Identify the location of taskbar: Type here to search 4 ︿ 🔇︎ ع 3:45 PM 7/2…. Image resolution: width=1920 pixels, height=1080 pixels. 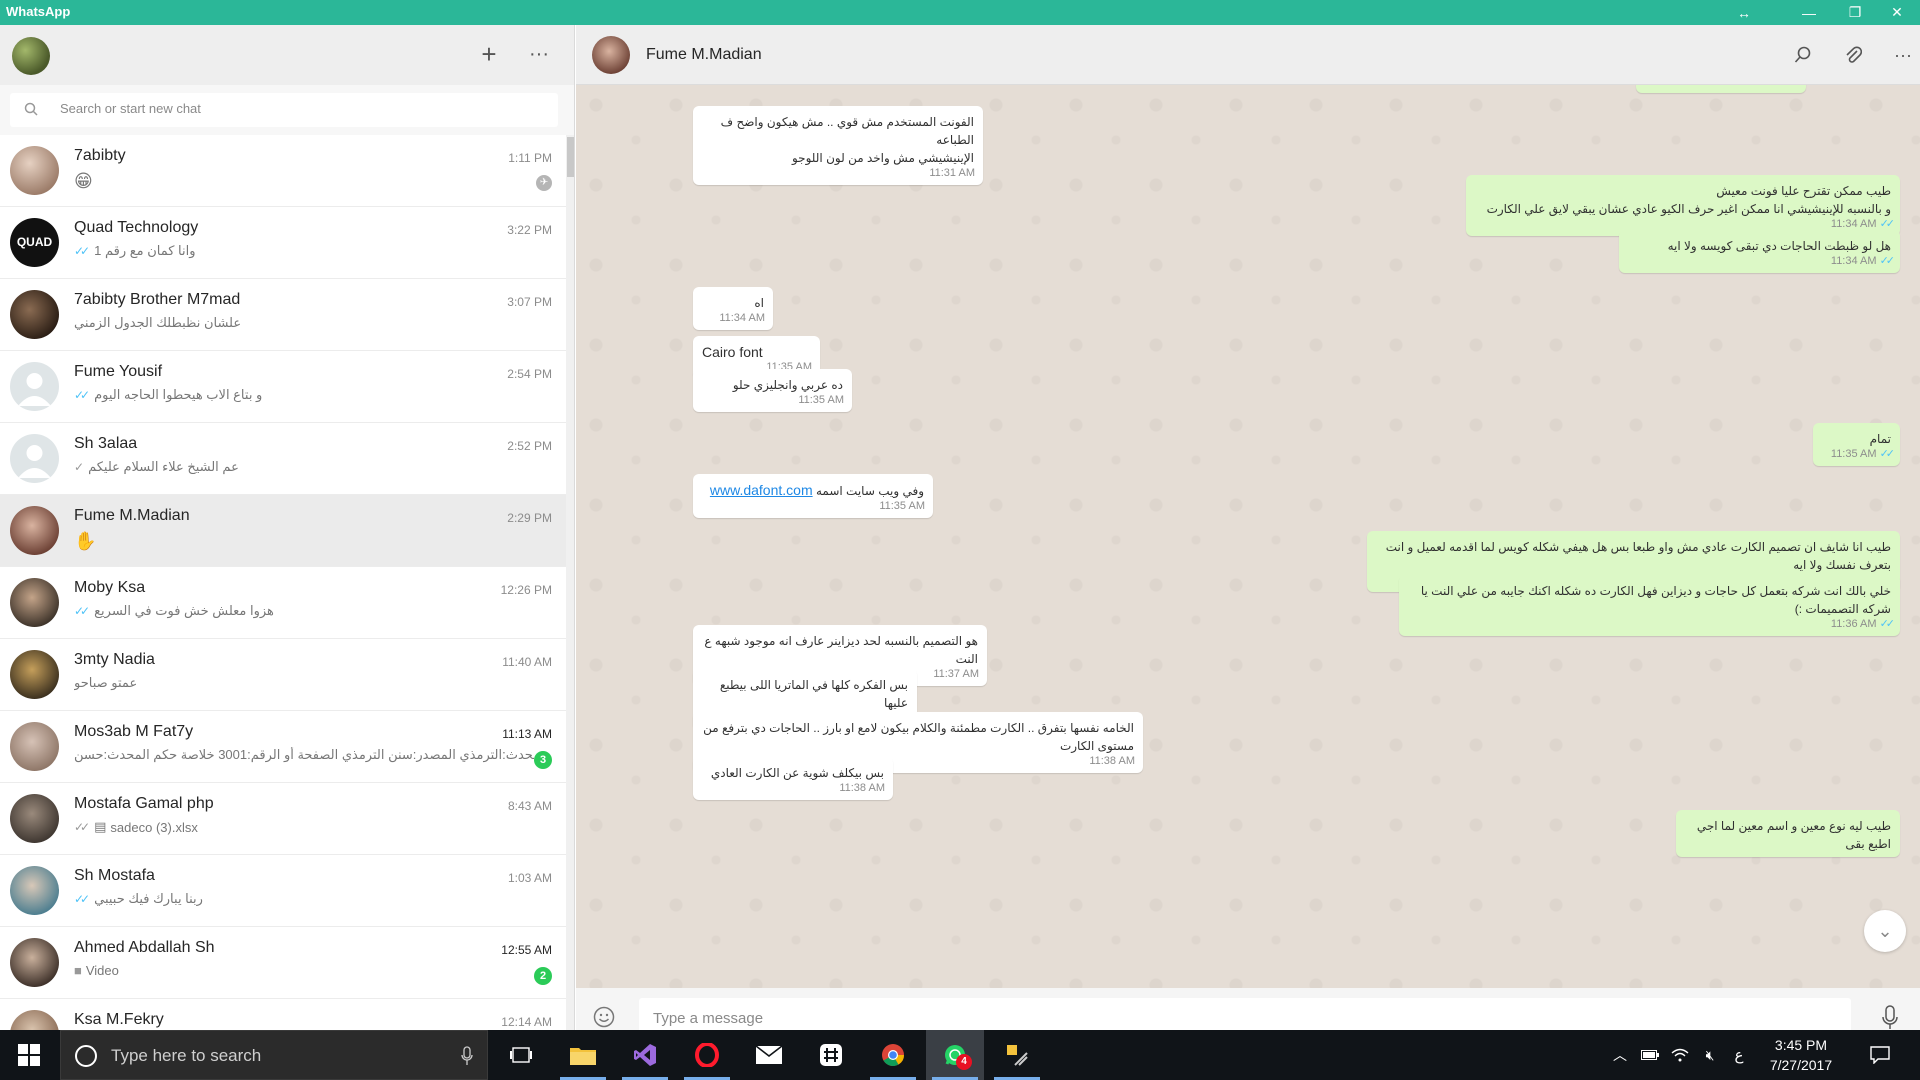
(960, 1055).